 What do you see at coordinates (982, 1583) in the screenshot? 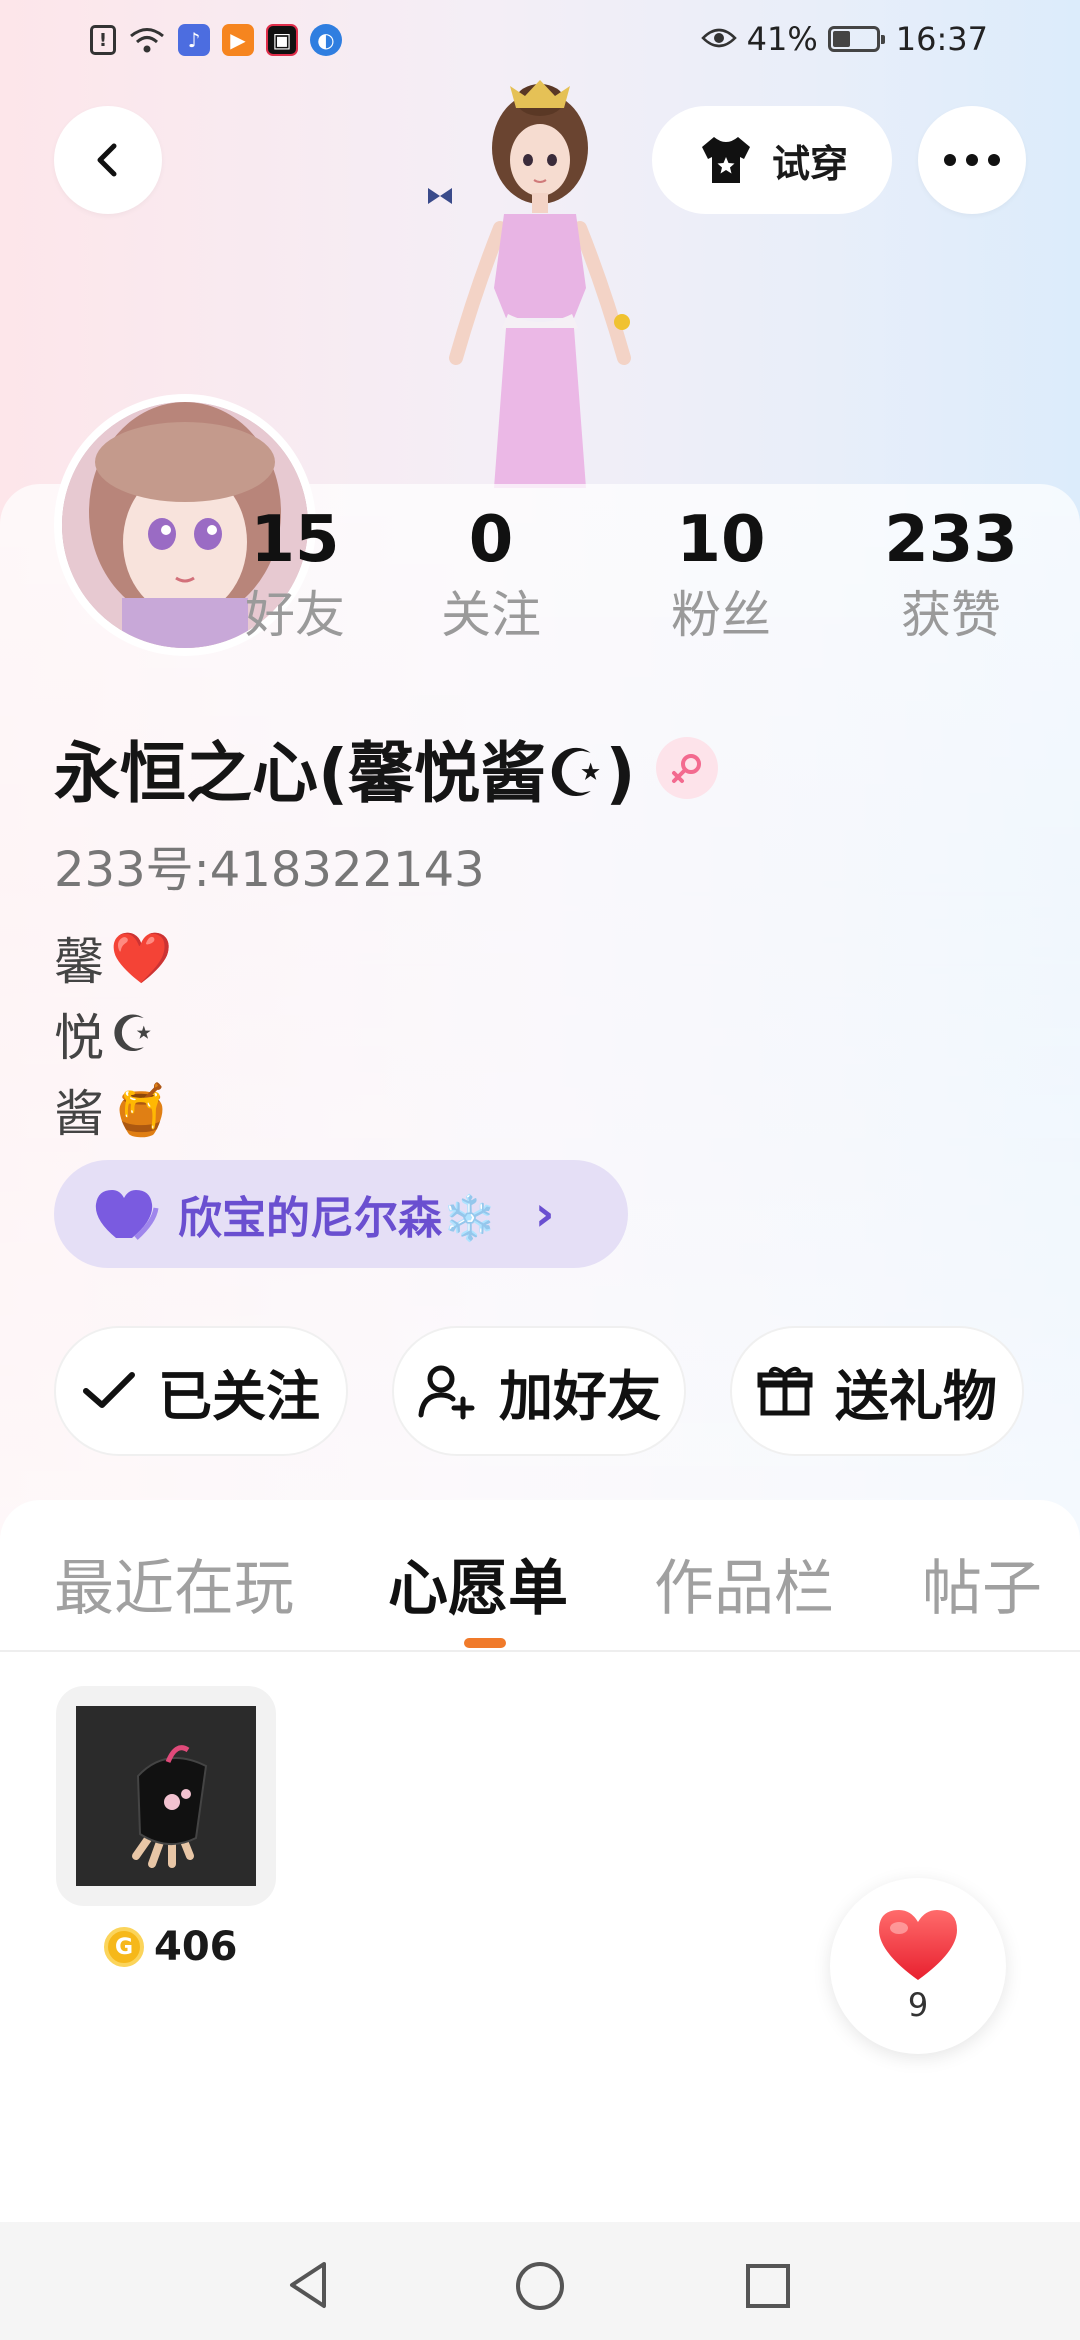
I see `tab-posts: 帖子` at bounding box center [982, 1583].